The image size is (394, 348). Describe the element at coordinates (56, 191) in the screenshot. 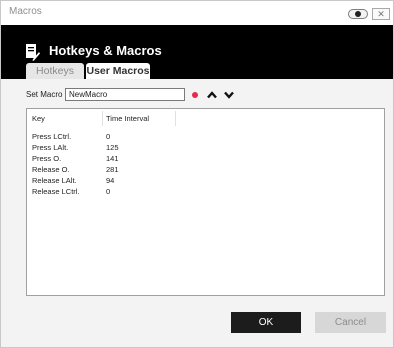

I see `key-cell: Release LCtrl.` at that location.